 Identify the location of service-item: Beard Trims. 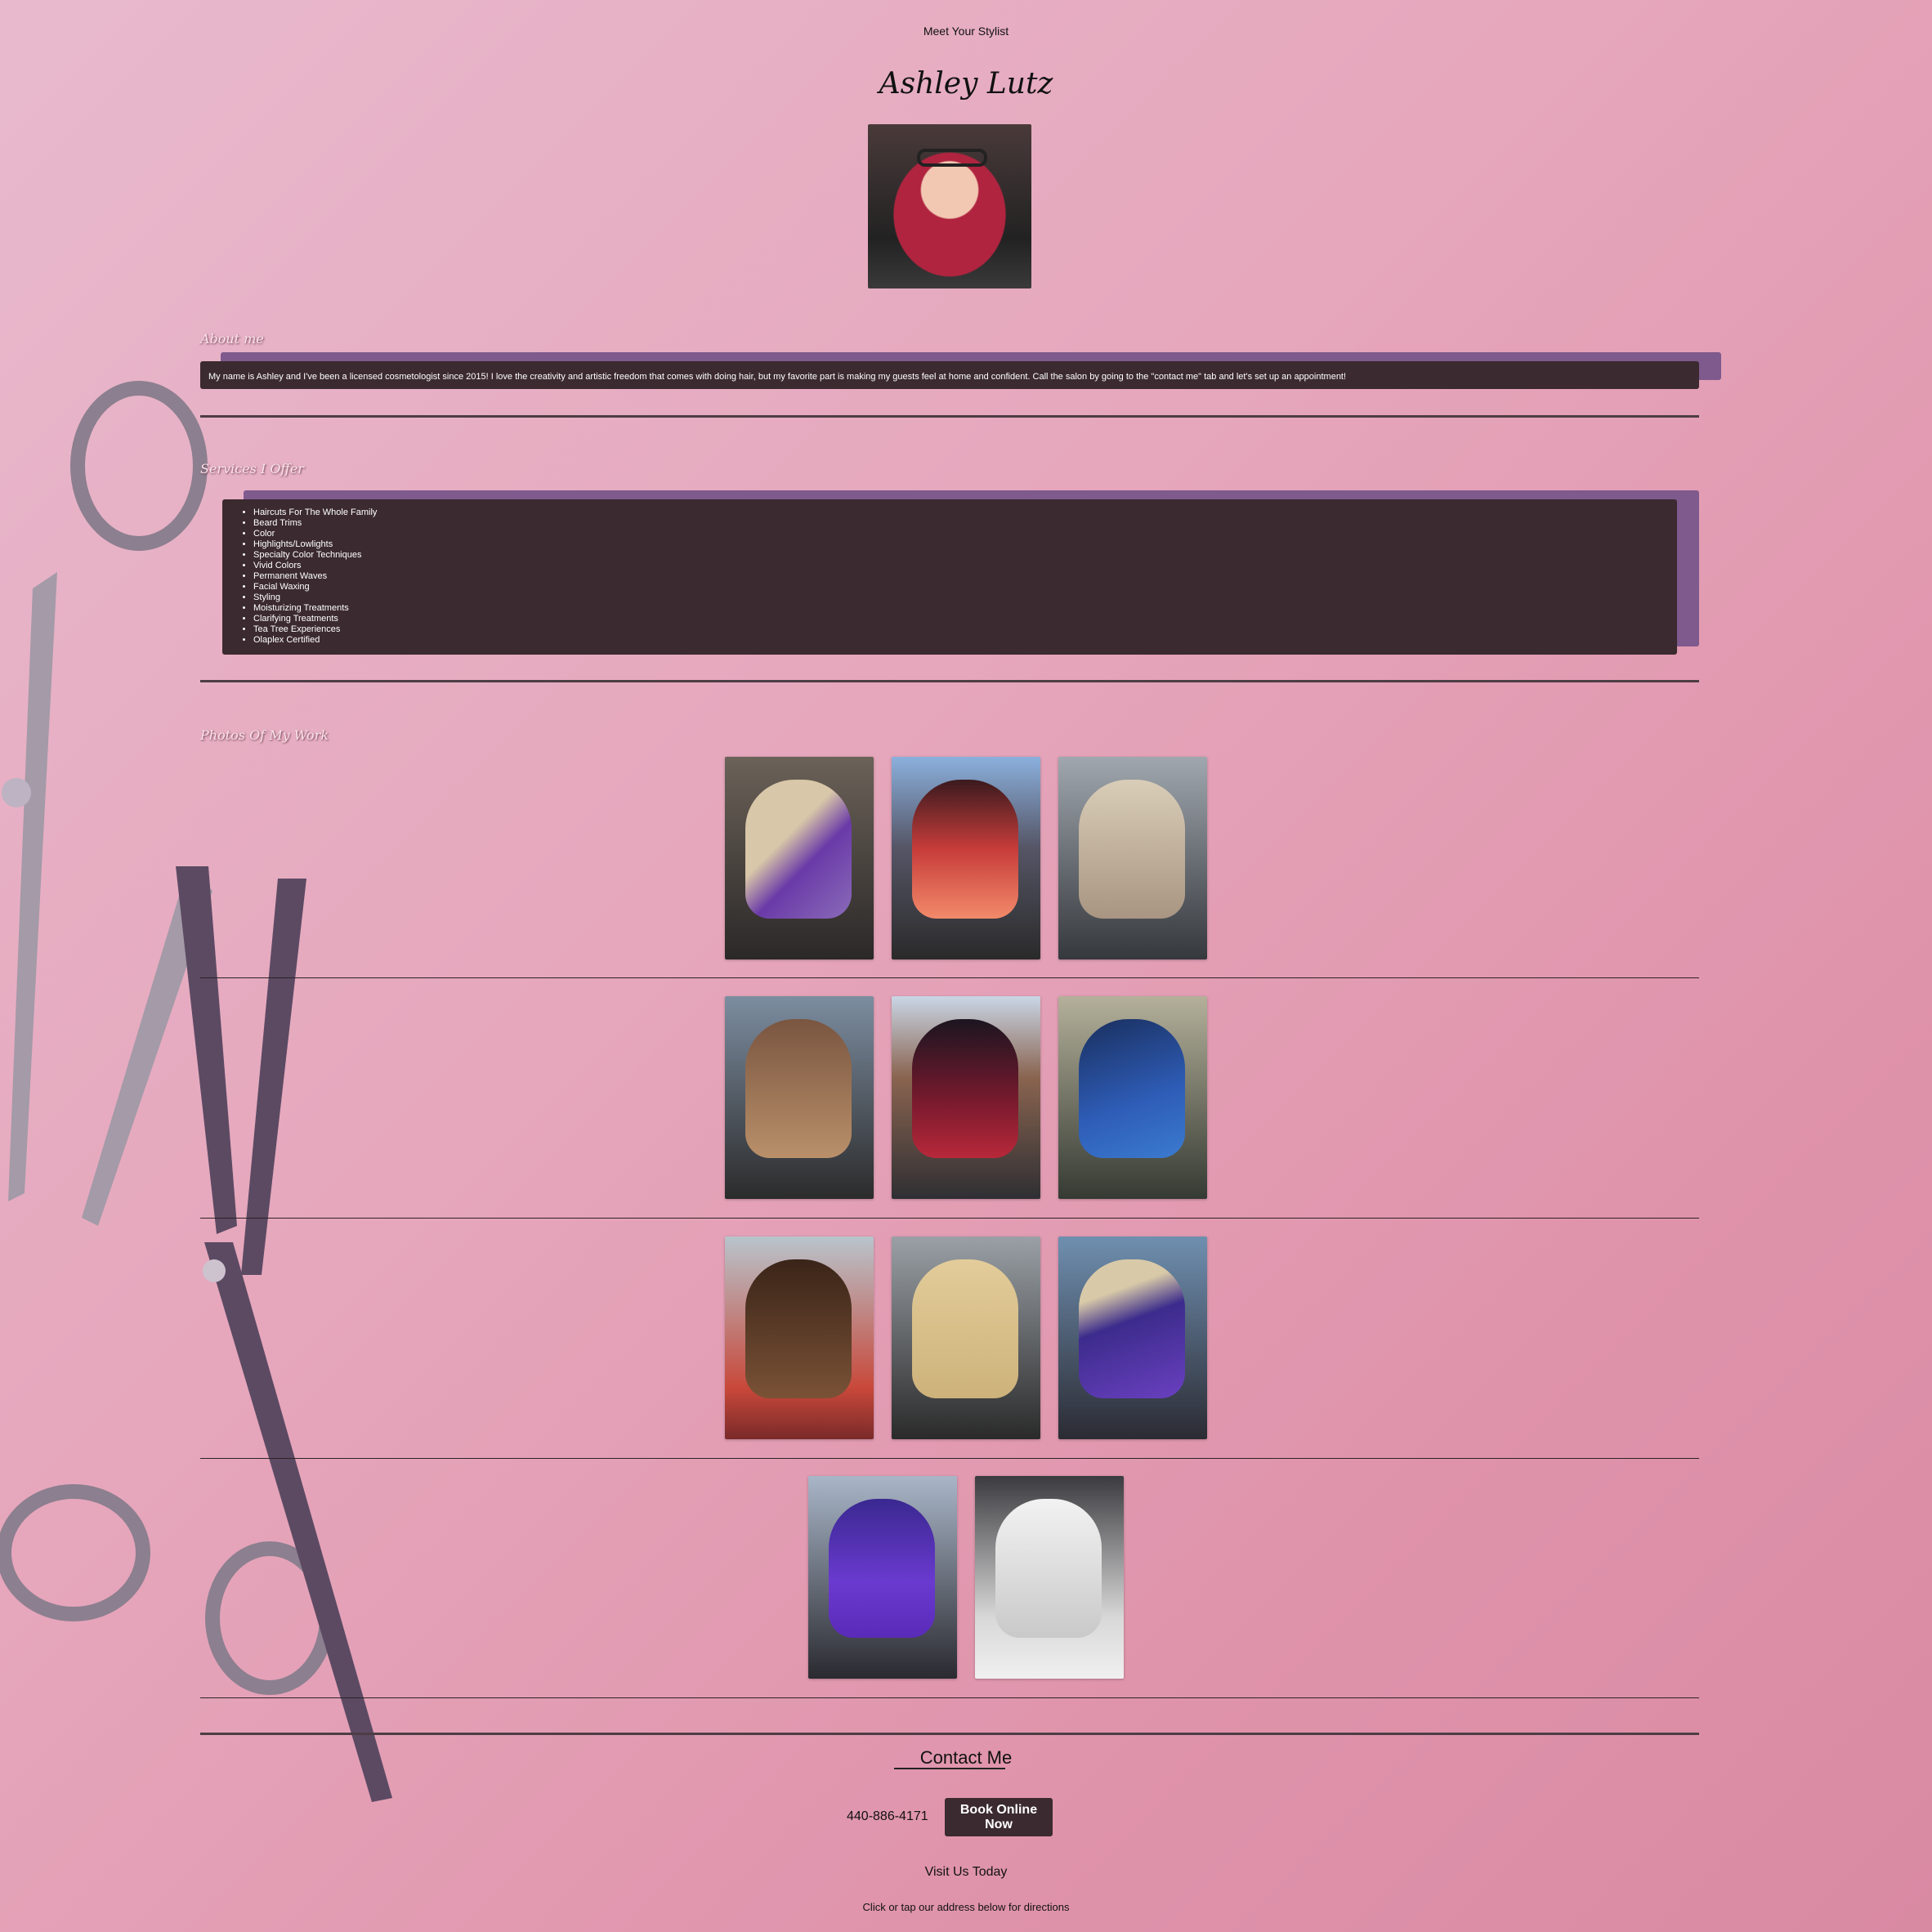
(965, 523).